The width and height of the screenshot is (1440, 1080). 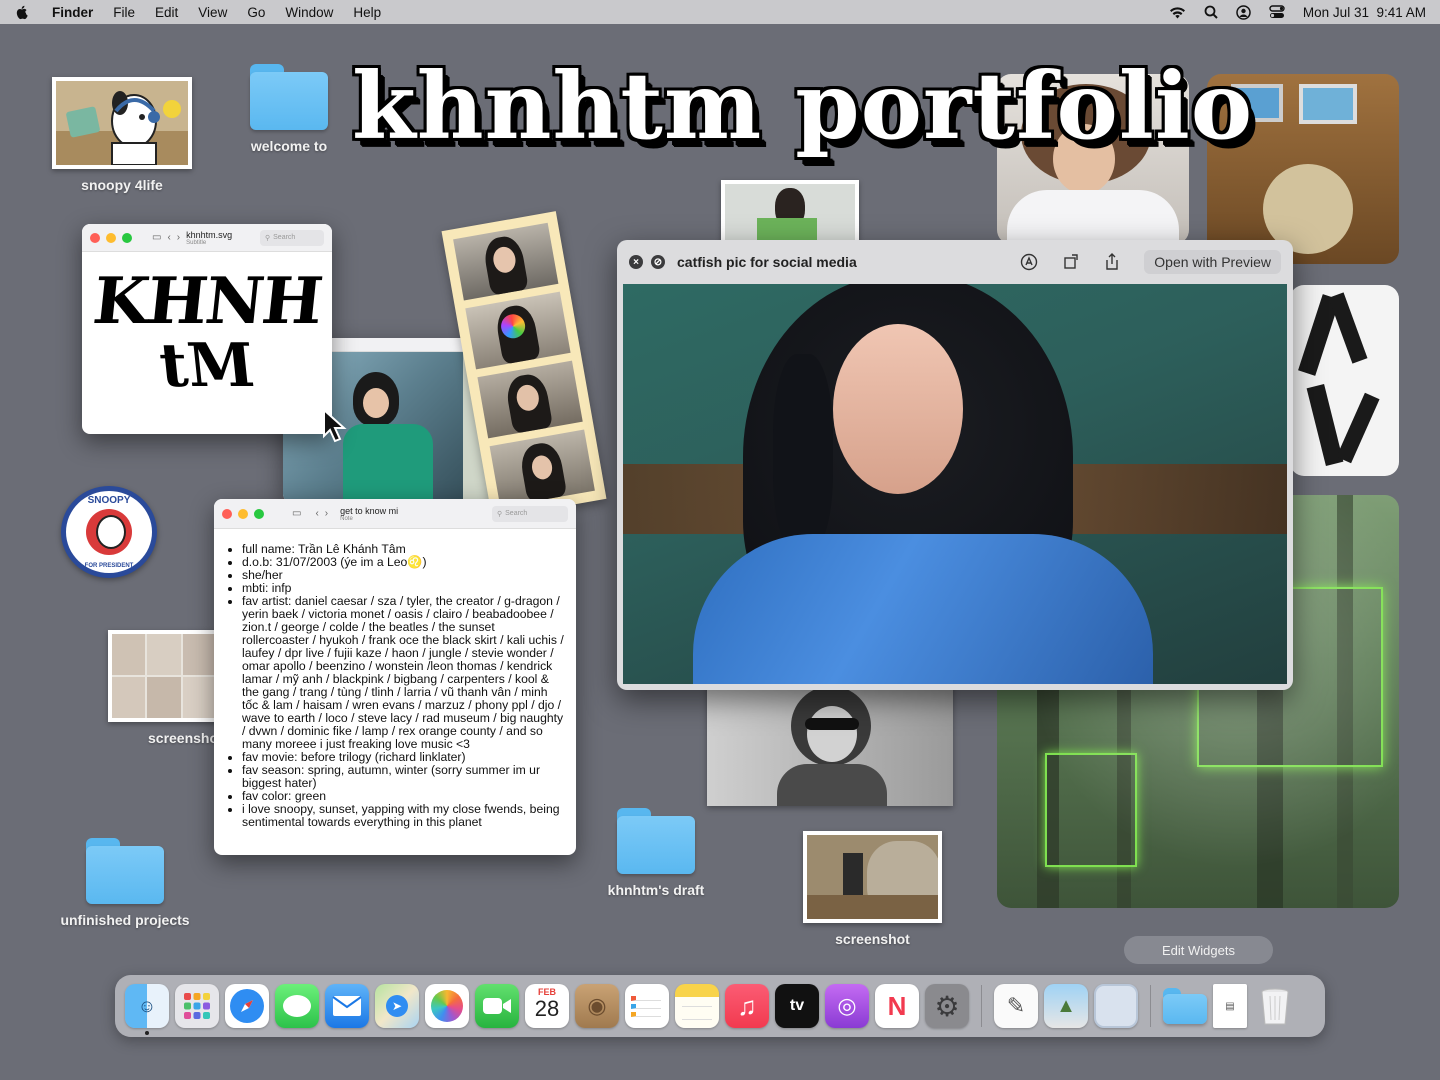 I want to click on dock-apple-tv: tv, so click(x=797, y=1006).